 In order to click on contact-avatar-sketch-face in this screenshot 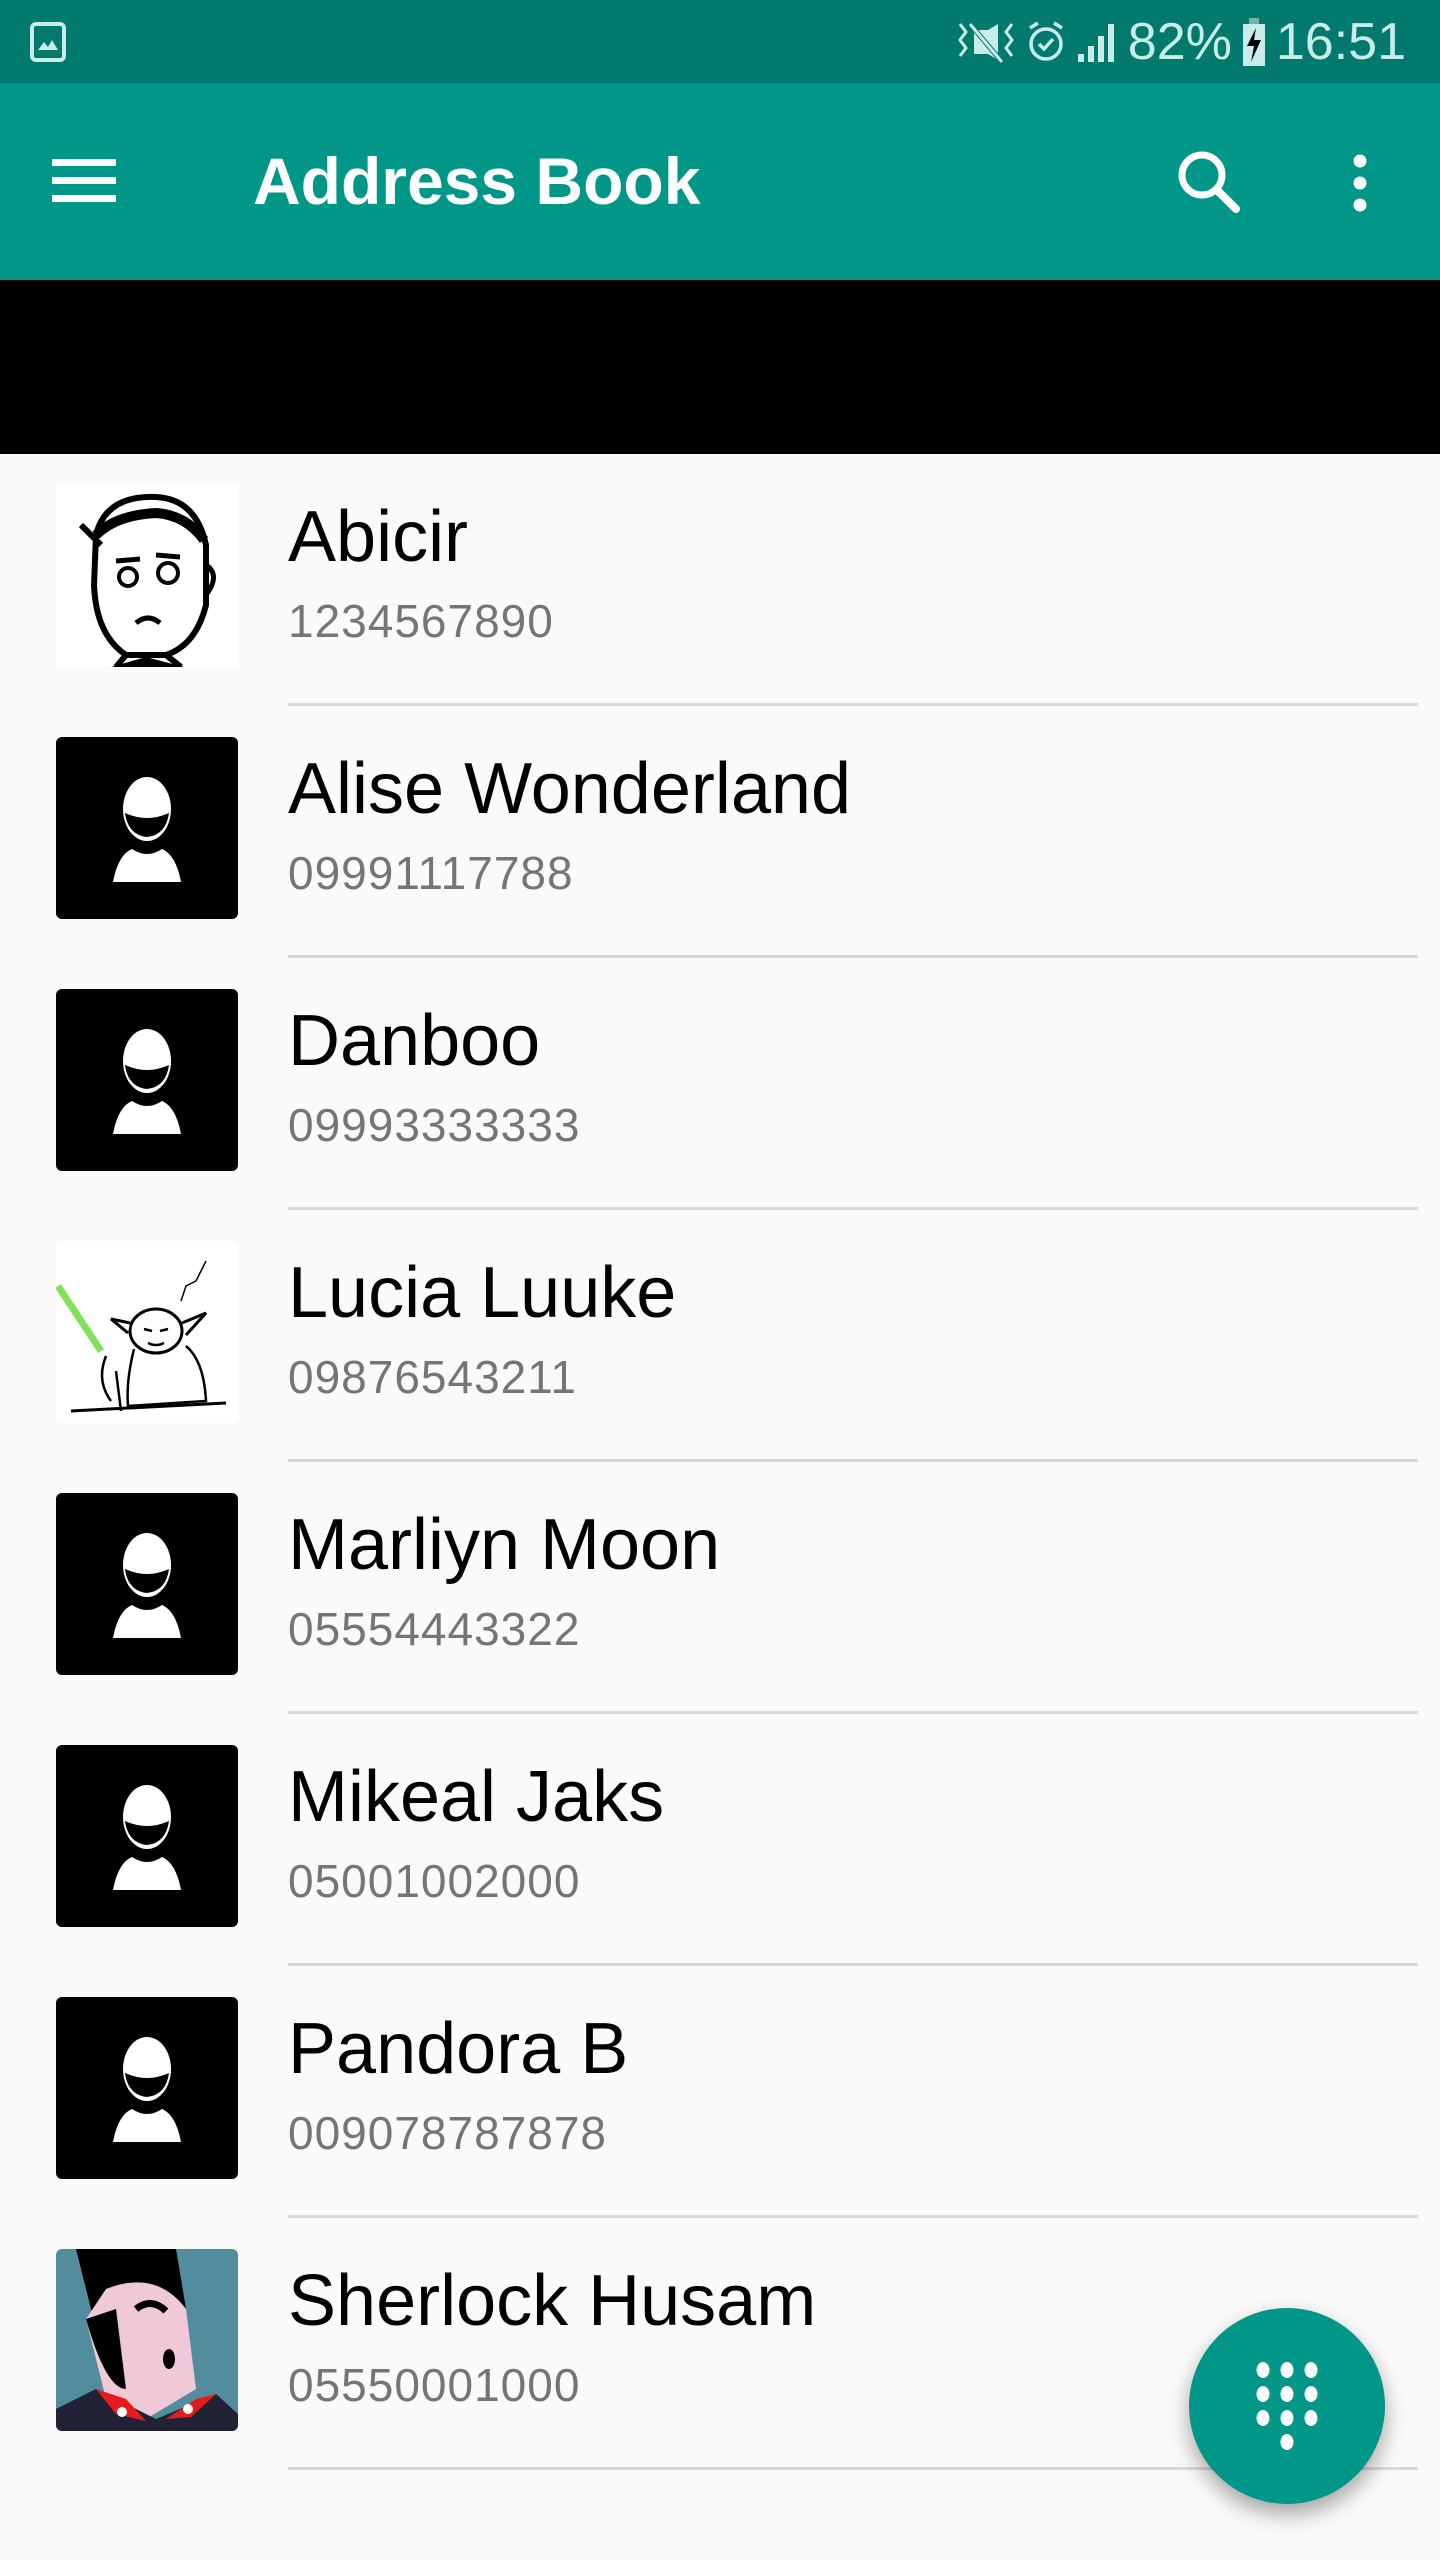, I will do `click(147, 576)`.